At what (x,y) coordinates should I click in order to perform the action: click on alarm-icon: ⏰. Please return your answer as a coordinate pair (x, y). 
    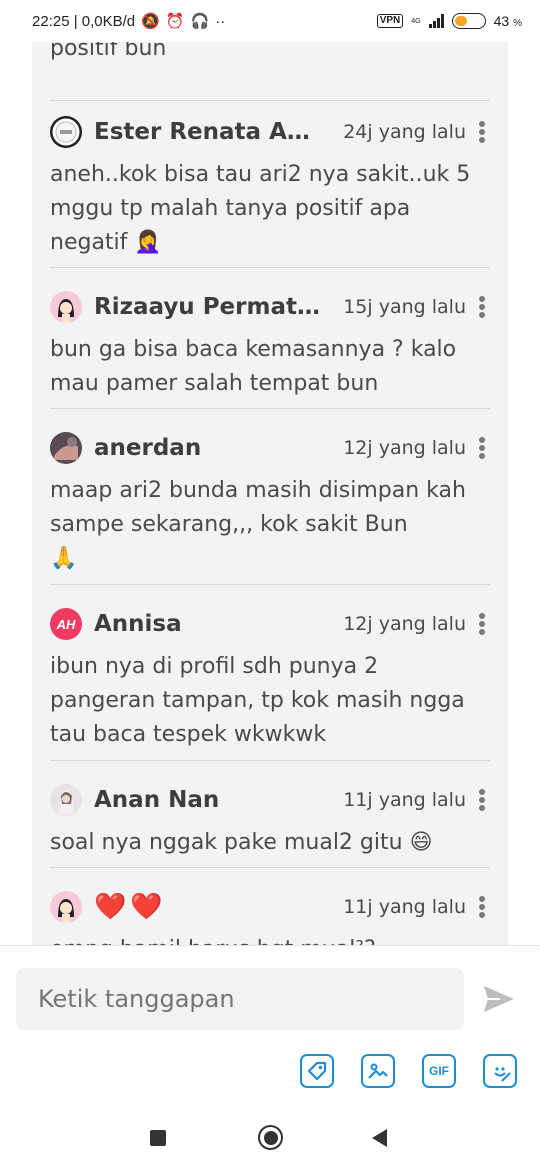
    Looking at the image, I should click on (175, 21).